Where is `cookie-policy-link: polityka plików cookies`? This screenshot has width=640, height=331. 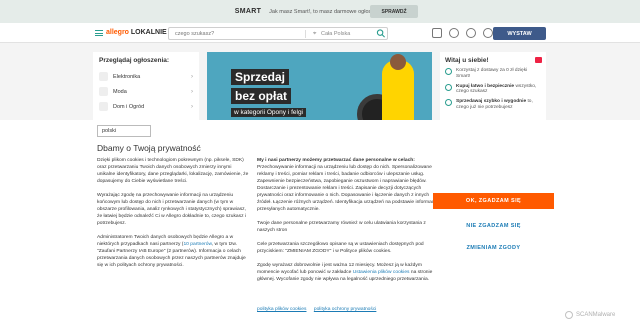 cookie-policy-link: polityka plików cookies is located at coordinates (281, 309).